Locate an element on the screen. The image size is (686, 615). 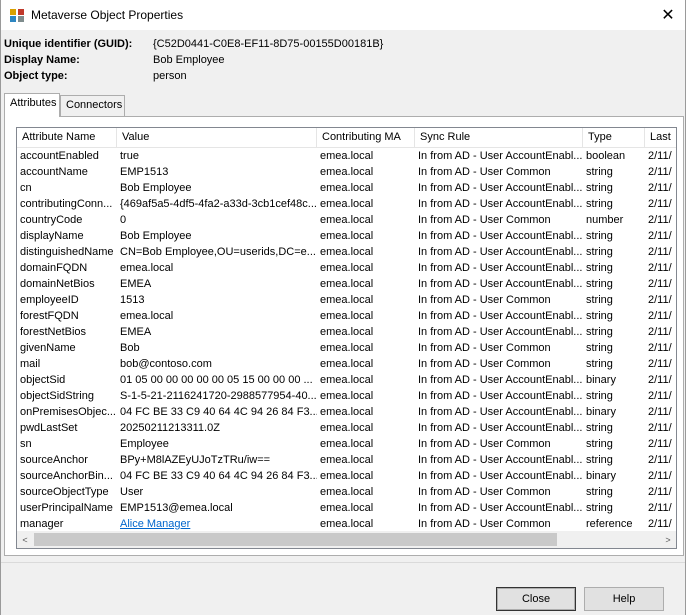
value-cell: Bob Employee is located at coordinates (156, 188).